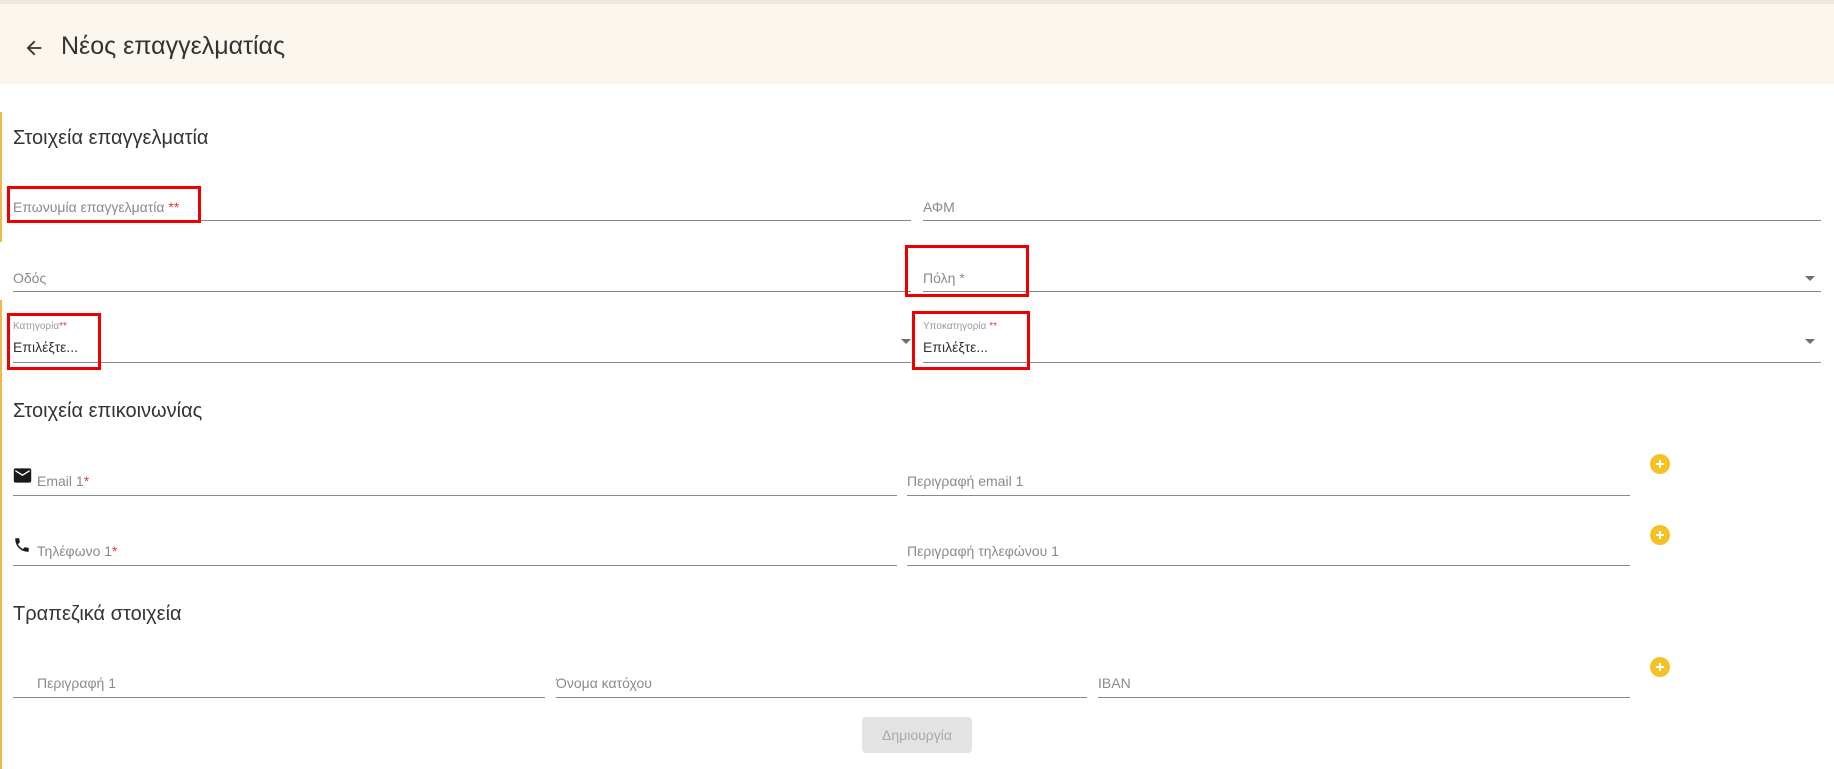  What do you see at coordinates (1372, 205) in the screenshot?
I see `afm-field: ΑΦΜ` at bounding box center [1372, 205].